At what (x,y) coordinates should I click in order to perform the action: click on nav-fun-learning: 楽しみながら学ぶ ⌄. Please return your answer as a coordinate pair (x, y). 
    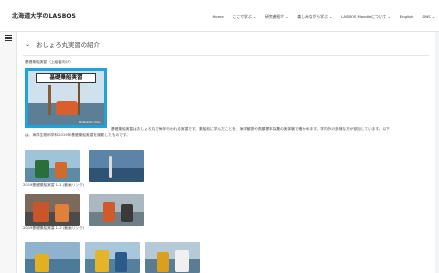
    Looking at the image, I should click on (314, 17).